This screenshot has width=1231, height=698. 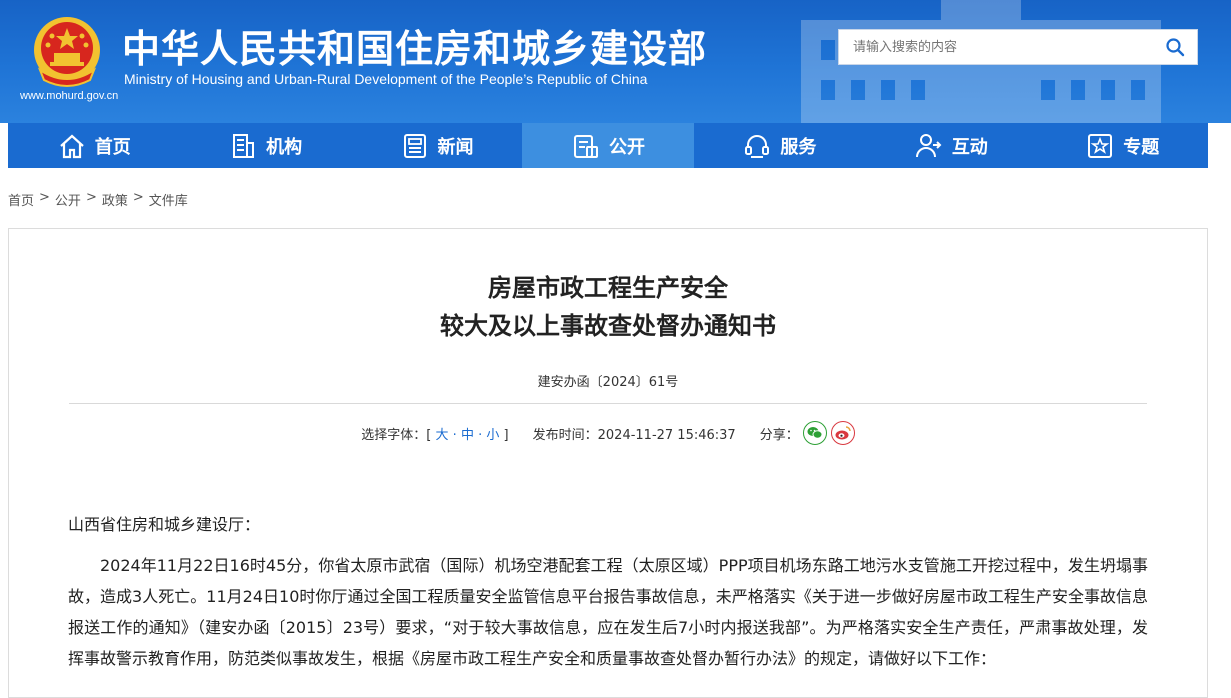 I want to click on nav-item-organization: 机构, so click(x=264, y=145).